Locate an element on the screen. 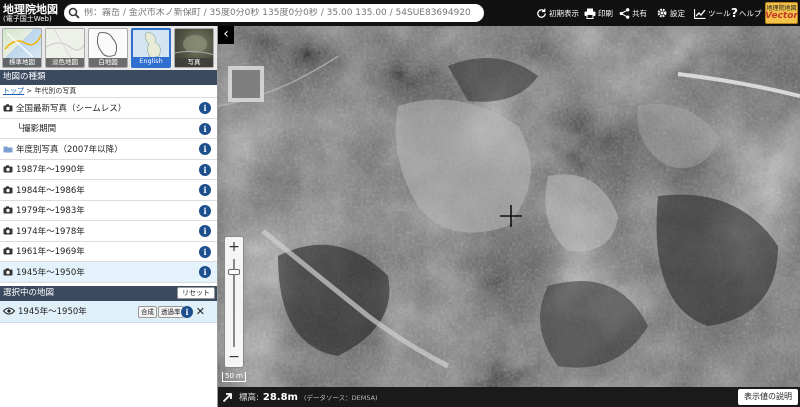  list-item-1979-1983: 1979年〜1983年 i is located at coordinates (108, 211).